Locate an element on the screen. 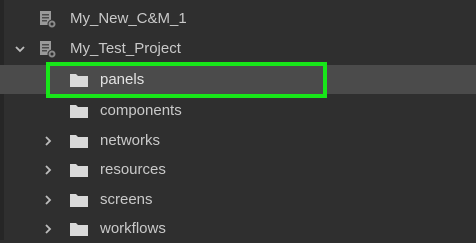 Image resolution: width=476 pixels, height=243 pixels. tree-item-resources: resources is located at coordinates (238, 169).